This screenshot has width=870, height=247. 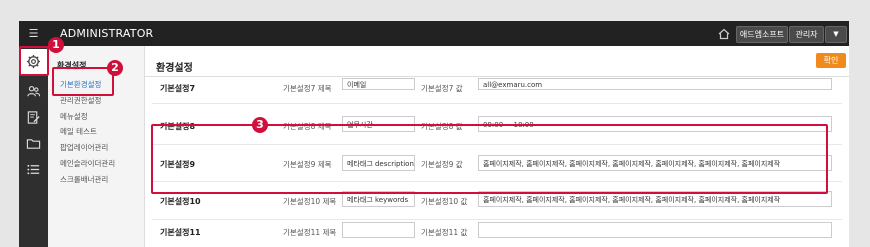 What do you see at coordinates (655, 84) in the screenshot?
I see `value-input: all@exmaru.com` at bounding box center [655, 84].